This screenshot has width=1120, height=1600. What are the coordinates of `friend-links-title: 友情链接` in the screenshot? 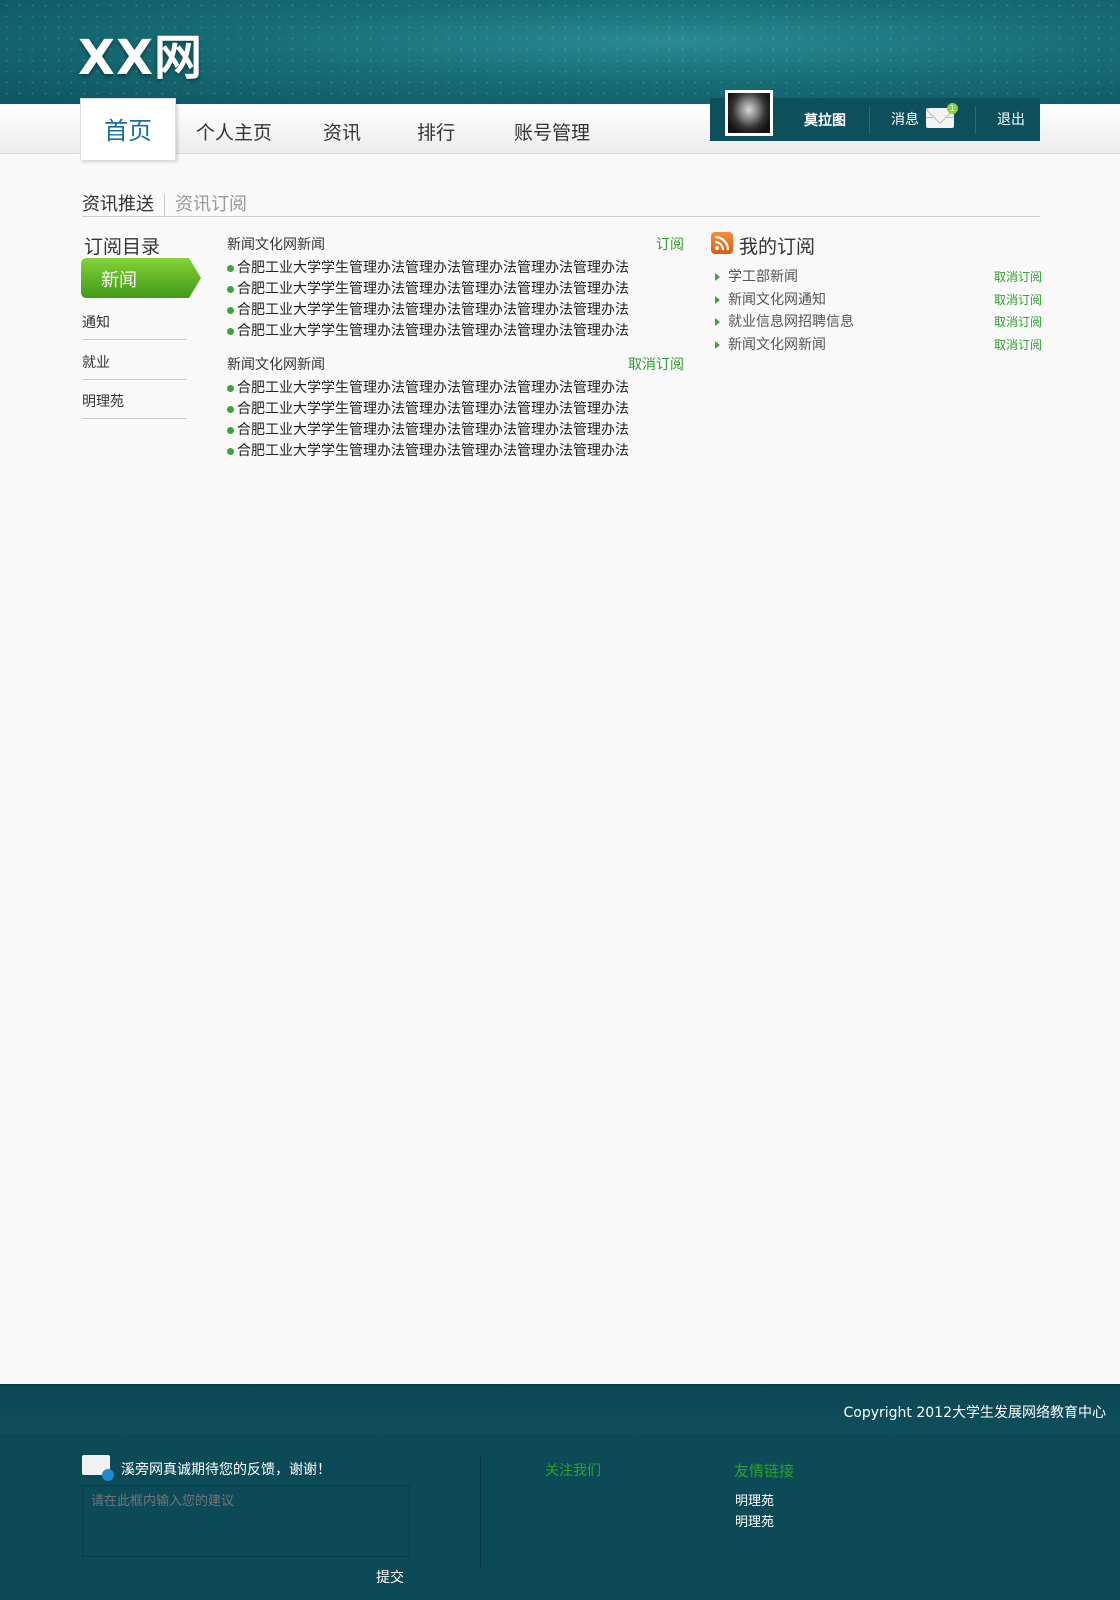 It's located at (764, 1471).